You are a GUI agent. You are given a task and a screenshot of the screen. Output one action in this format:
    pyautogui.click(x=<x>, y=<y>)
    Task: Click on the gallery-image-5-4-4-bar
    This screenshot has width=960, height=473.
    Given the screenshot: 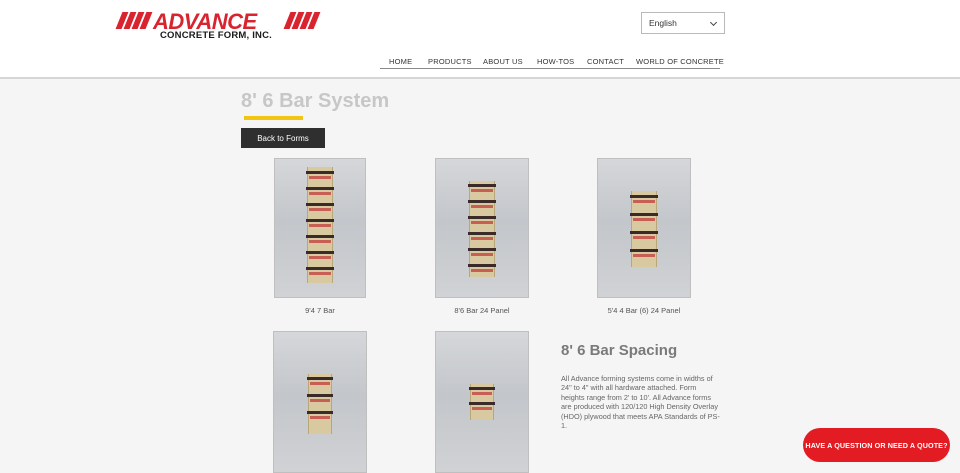 What is the action you would take?
    pyautogui.click(x=644, y=228)
    